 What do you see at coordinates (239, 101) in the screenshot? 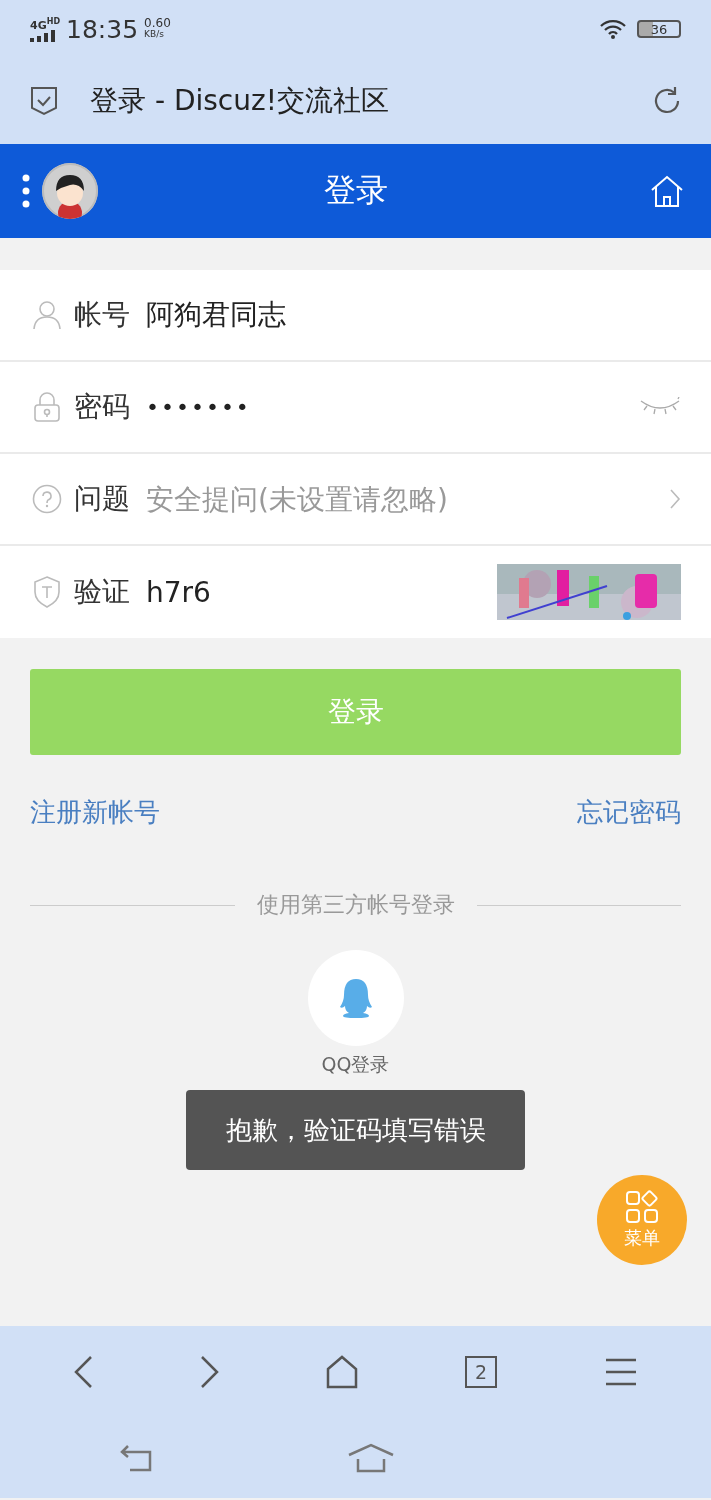
I see `page-title: 登录 - Discuz!交流社区` at bounding box center [239, 101].